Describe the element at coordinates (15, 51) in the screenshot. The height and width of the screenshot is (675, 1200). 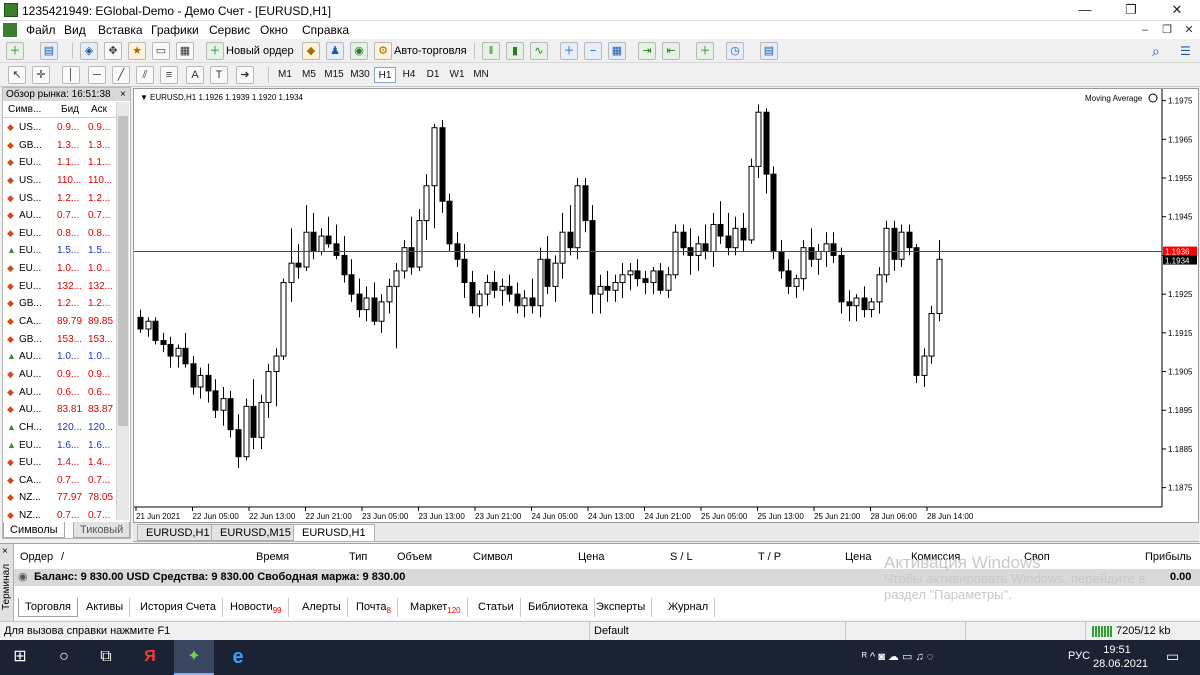
I see `new-chart-icon: ＋` at that location.